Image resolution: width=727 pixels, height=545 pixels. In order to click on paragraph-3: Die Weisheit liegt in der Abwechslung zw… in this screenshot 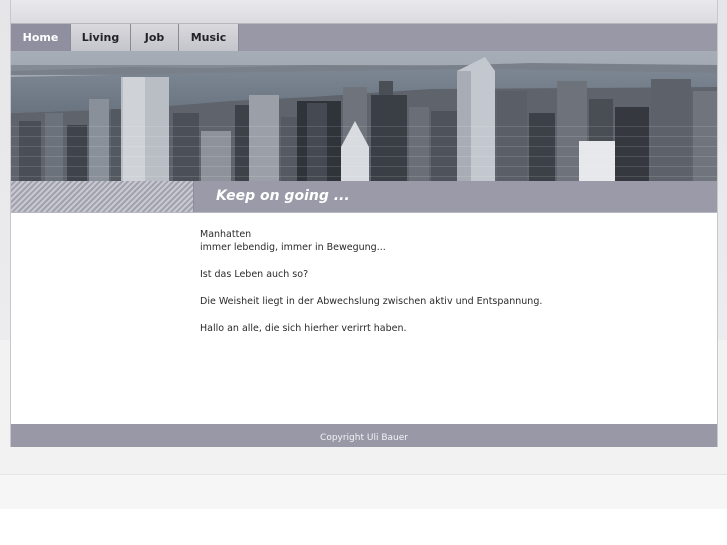, I will do `click(371, 301)`.